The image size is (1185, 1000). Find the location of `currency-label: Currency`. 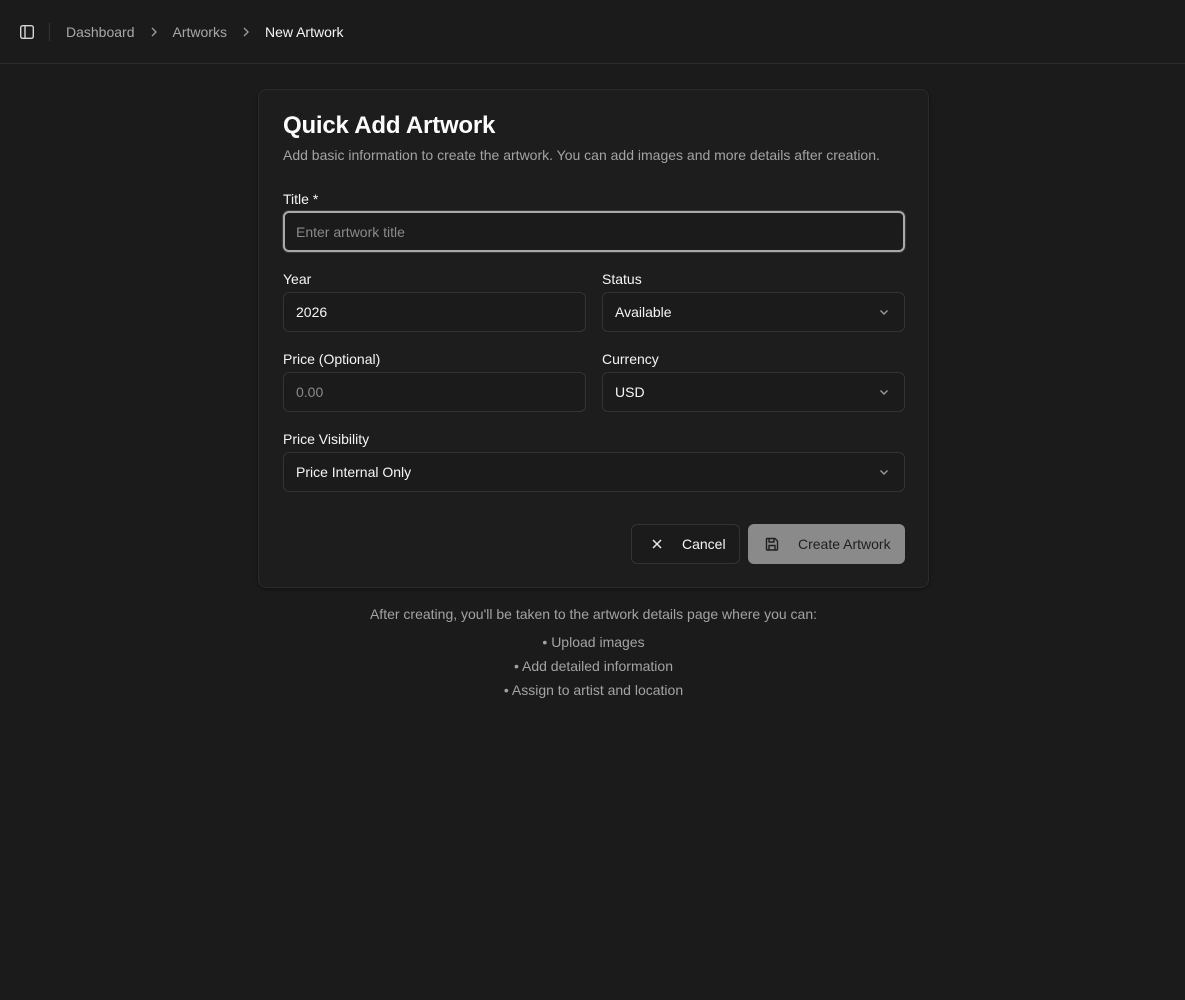

currency-label: Currency is located at coordinates (630, 359).